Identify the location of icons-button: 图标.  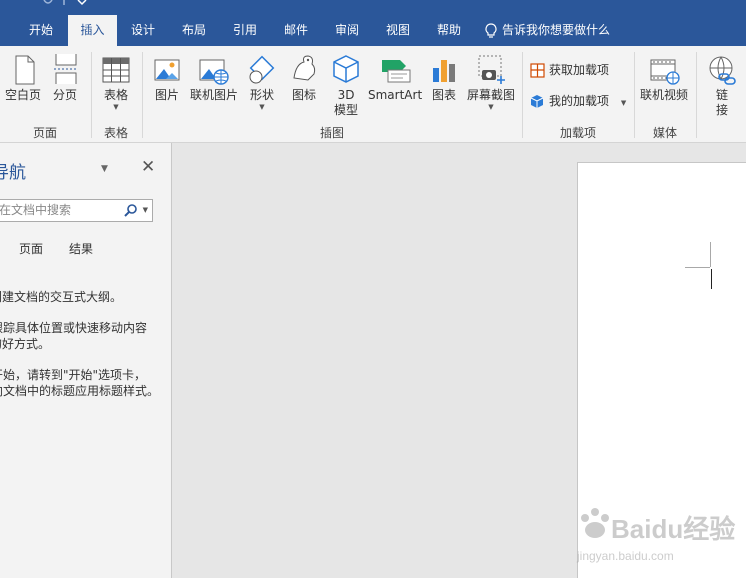
(304, 77).